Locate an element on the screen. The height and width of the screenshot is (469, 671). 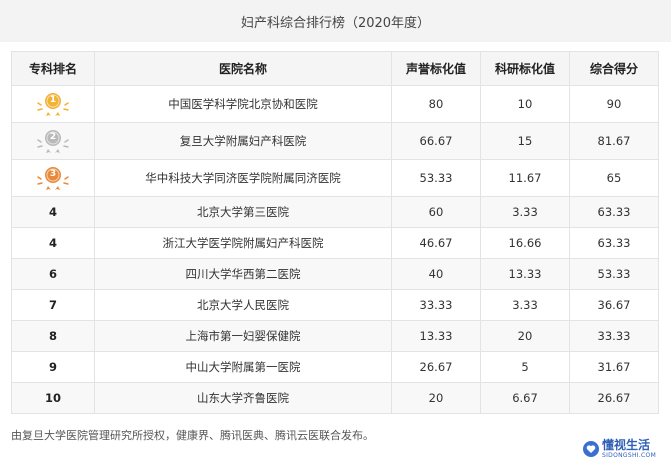
research-cell: 11.67 is located at coordinates (525, 178).